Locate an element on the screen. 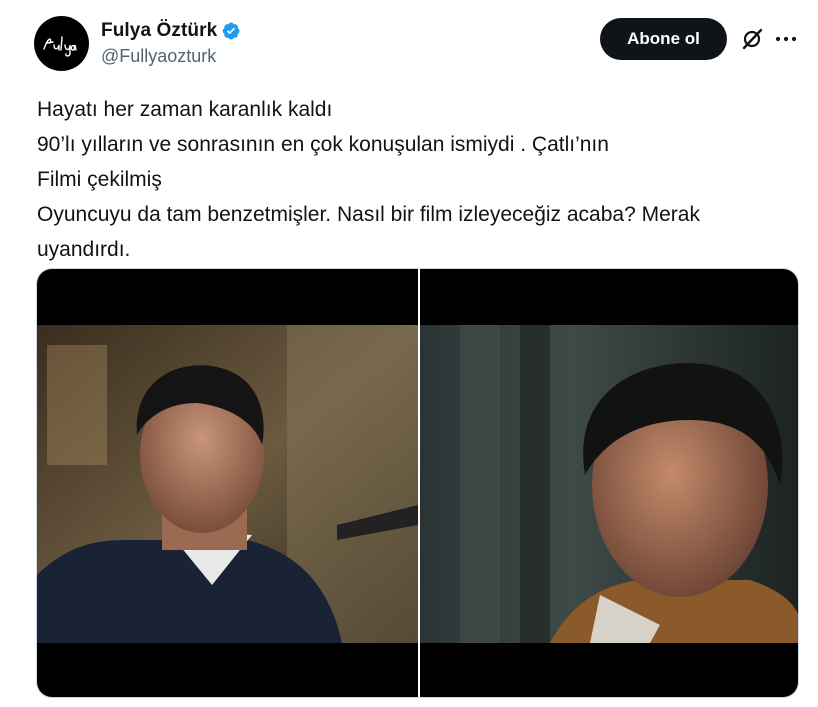  verified-badge-icon is located at coordinates (231, 31).